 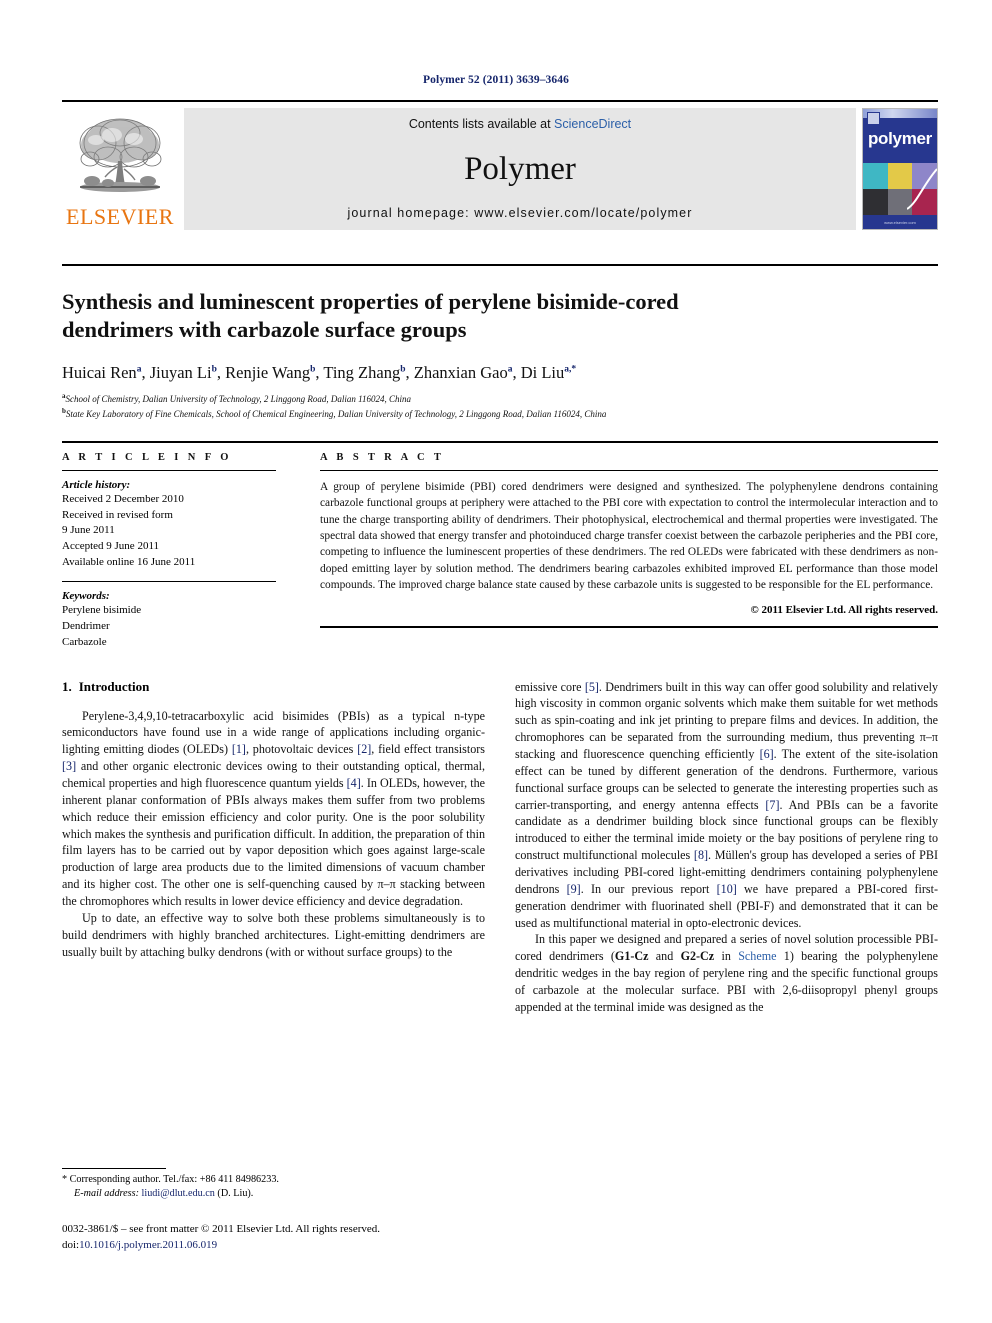 What do you see at coordinates (129, 561) in the screenshot?
I see `article-history-item: Available online 16 June 2011` at bounding box center [129, 561].